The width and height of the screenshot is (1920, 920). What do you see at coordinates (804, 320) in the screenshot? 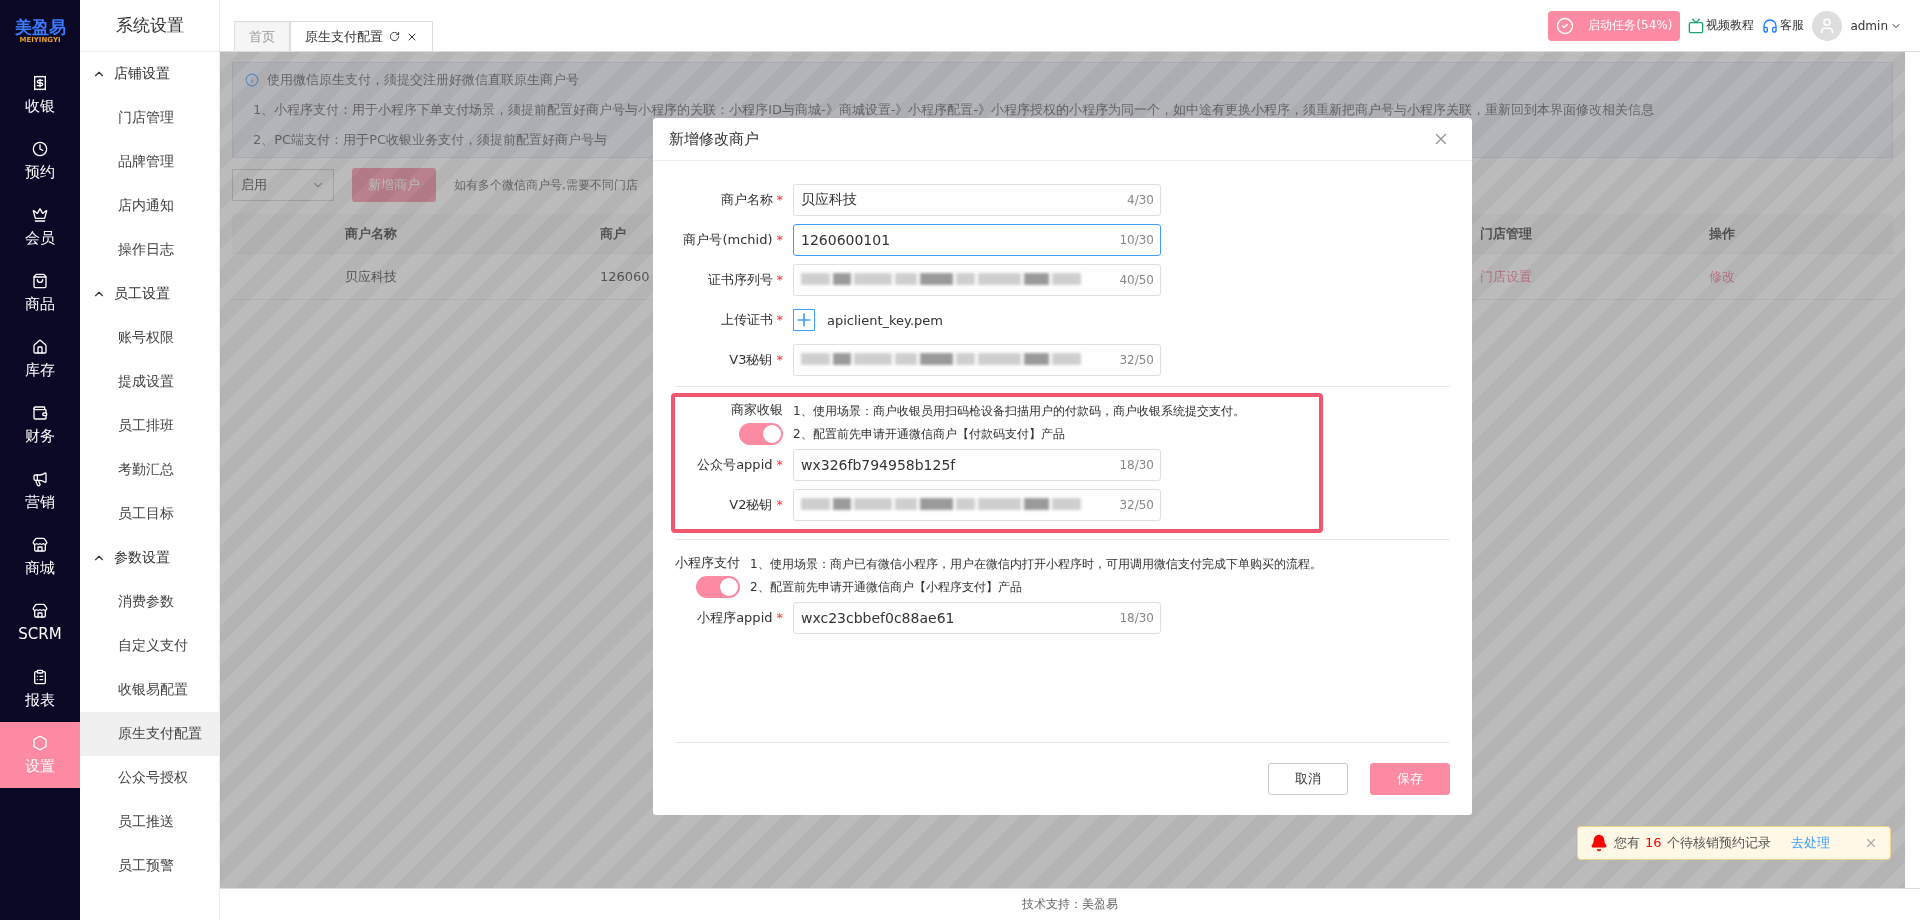
I see `upload-icon` at bounding box center [804, 320].